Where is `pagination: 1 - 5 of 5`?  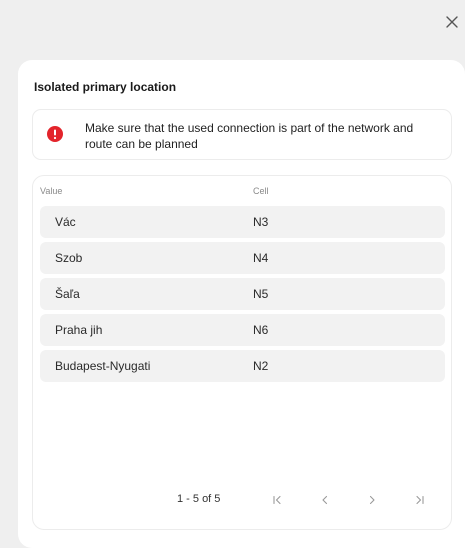 pagination: 1 - 5 of 5 is located at coordinates (242, 500).